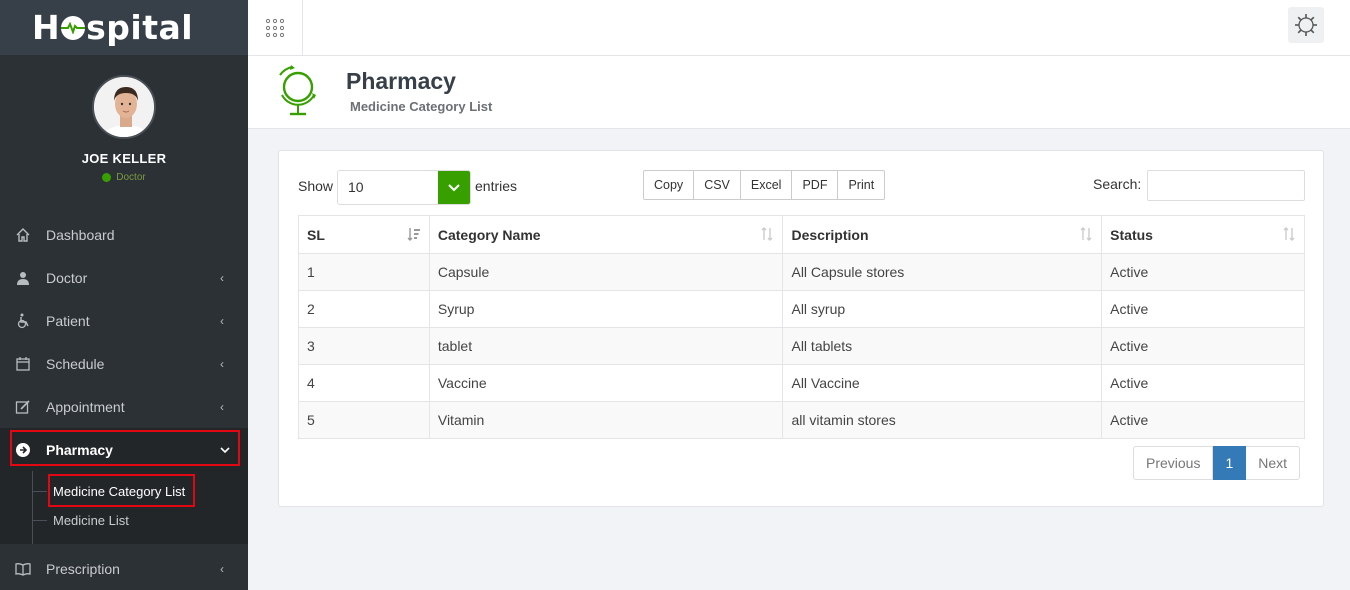 This screenshot has width=1350, height=590. I want to click on online-status-icon, so click(107, 177).